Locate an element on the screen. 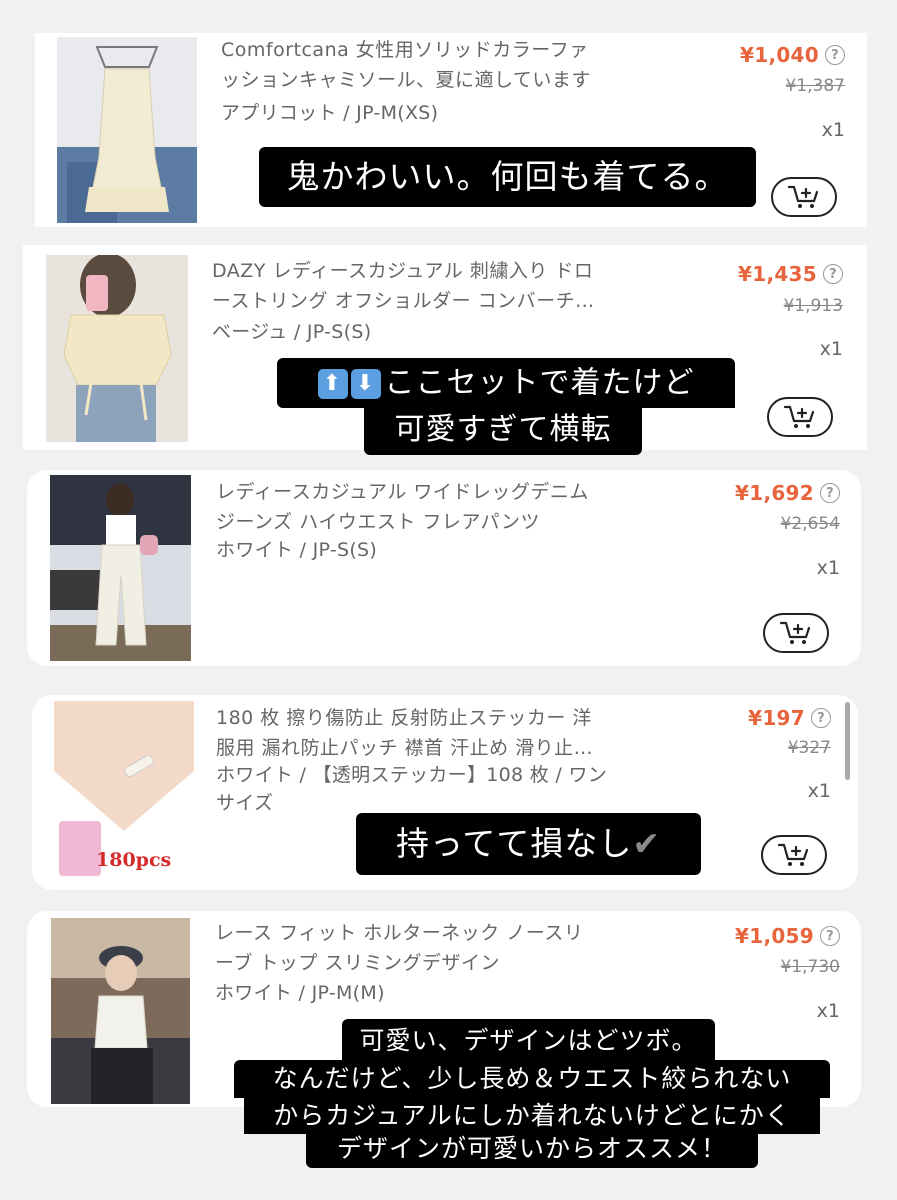  price-value: ¥1,059 is located at coordinates (774, 936).